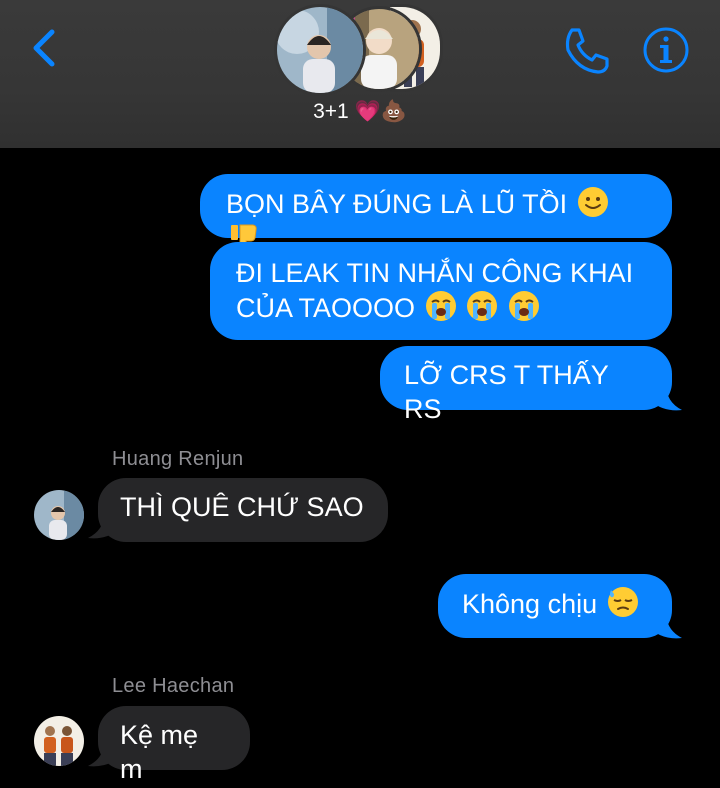 This screenshot has width=720, height=788. Describe the element at coordinates (586, 51) in the screenshot. I see `phone-icon` at that location.